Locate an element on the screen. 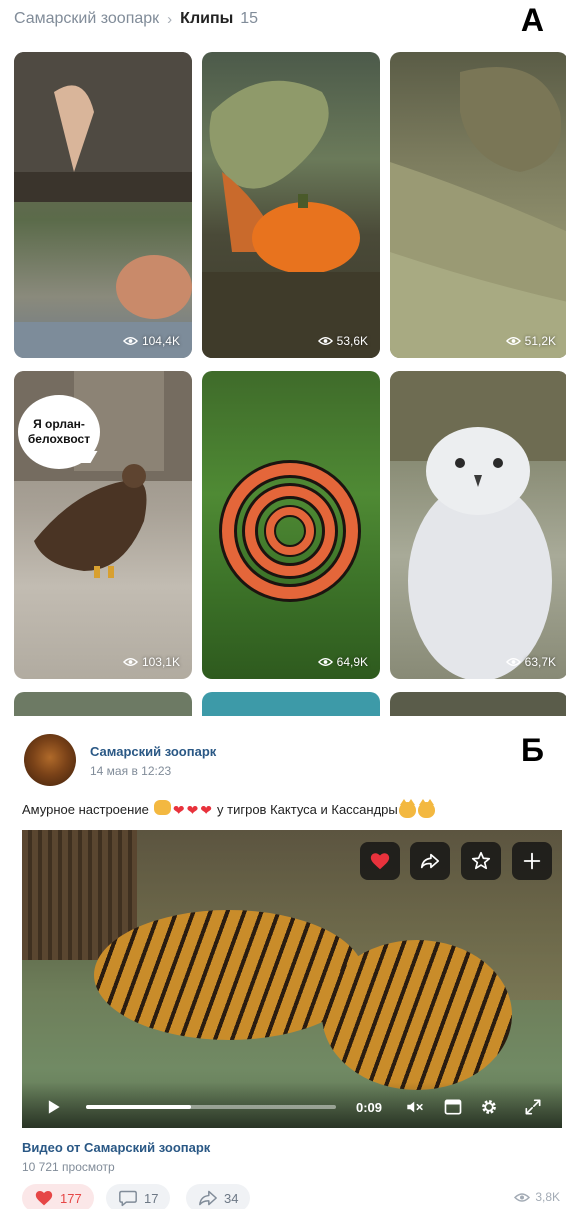  clip-views: 103,1K is located at coordinates (151, 662).